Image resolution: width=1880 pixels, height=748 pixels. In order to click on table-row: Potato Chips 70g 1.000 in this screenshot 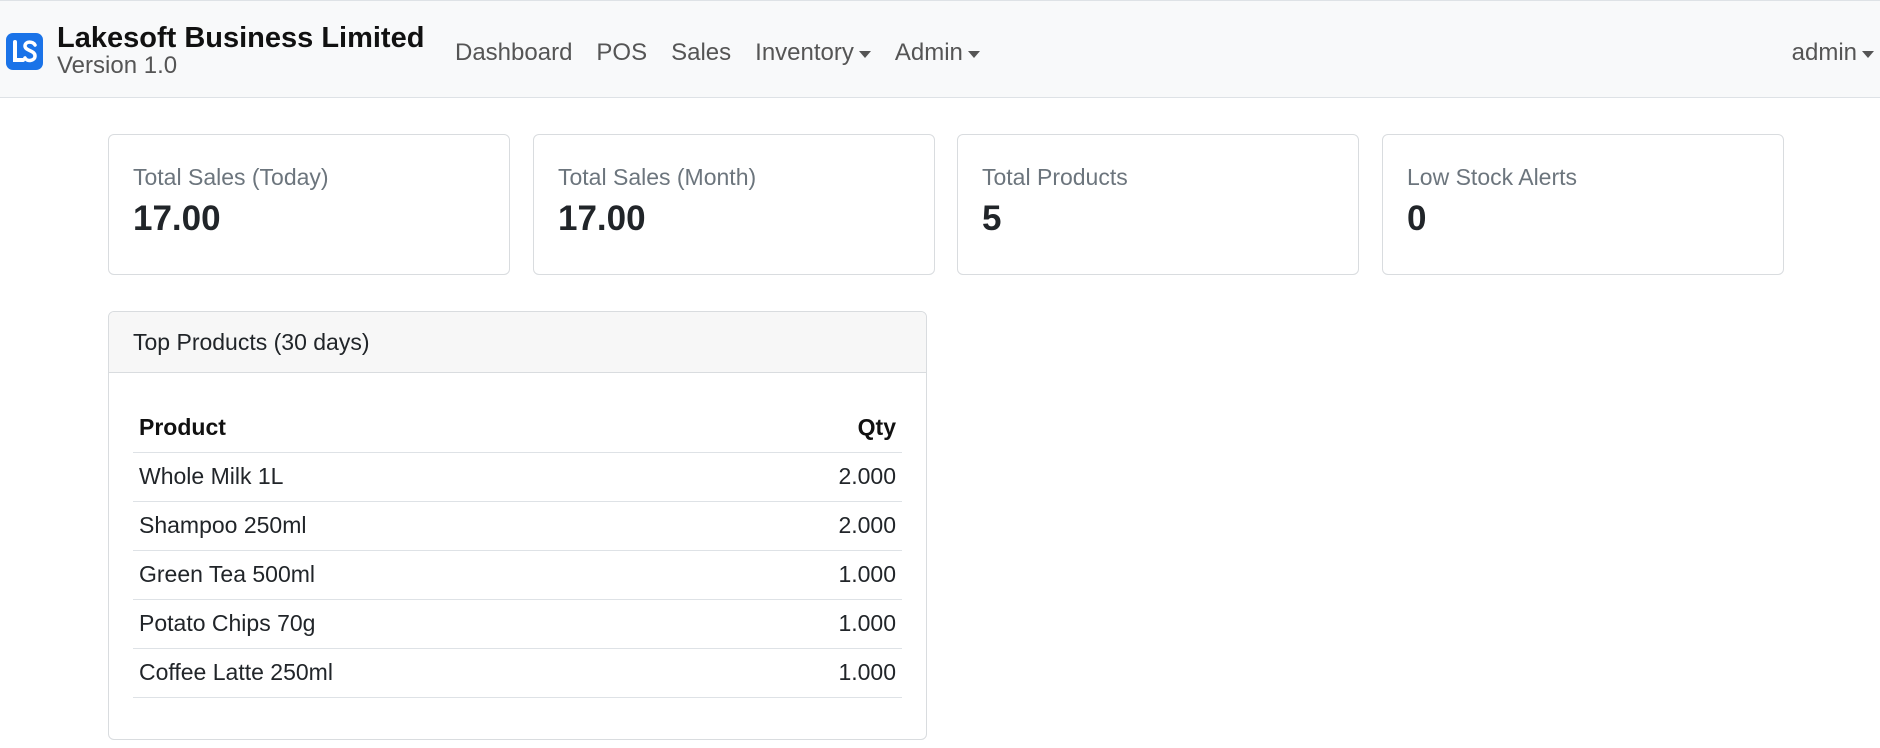, I will do `click(517, 624)`.